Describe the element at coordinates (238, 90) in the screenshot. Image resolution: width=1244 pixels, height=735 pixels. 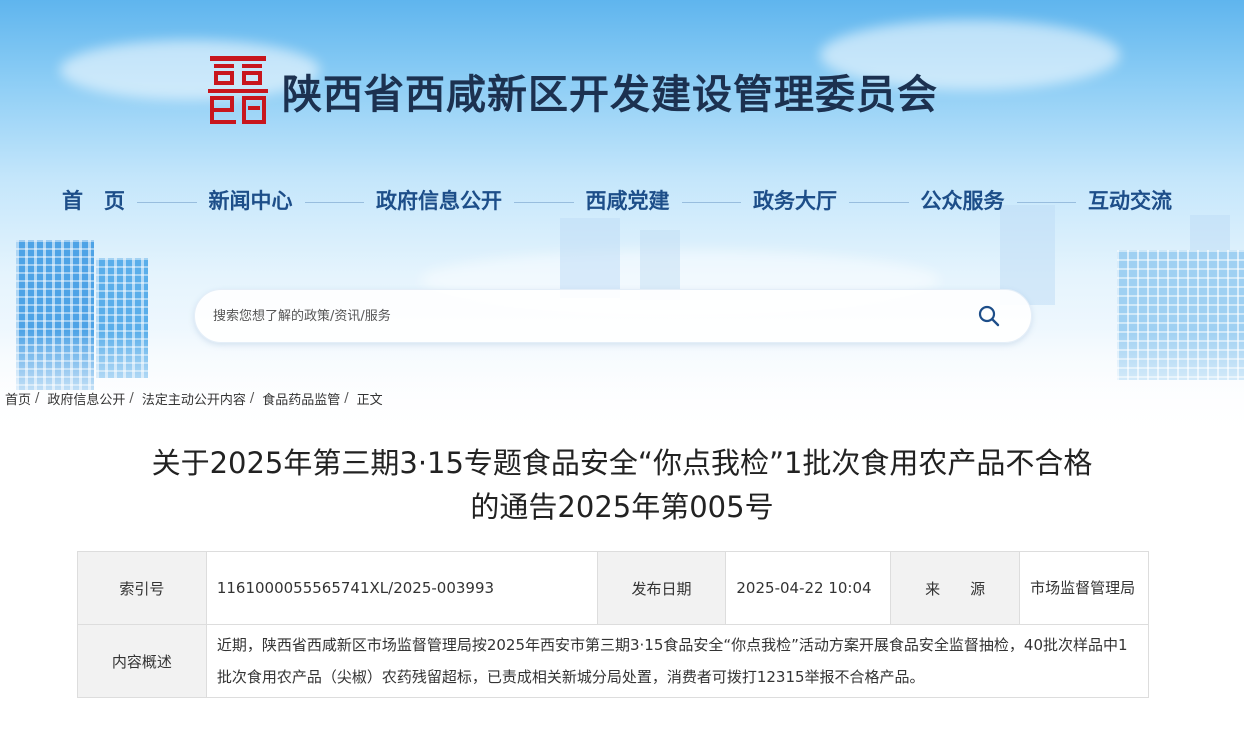
I see `emblem-logo-icon` at that location.